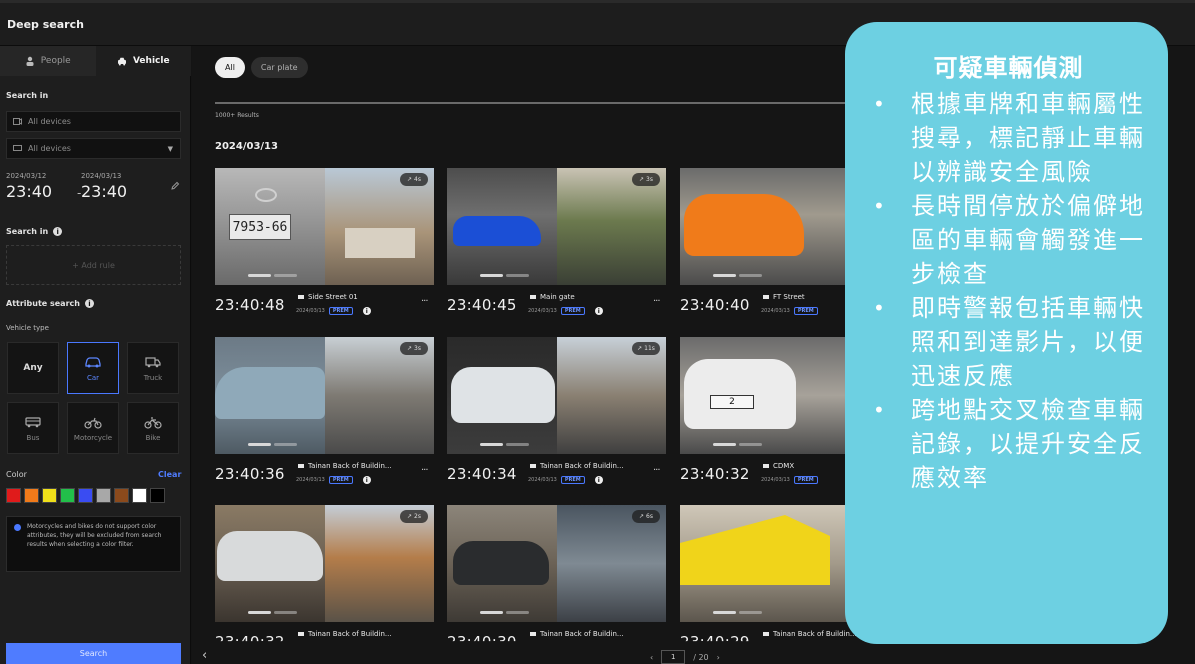 This screenshot has width=1195, height=664. I want to click on thumbnail: ↗ 2s, so click(324, 563).